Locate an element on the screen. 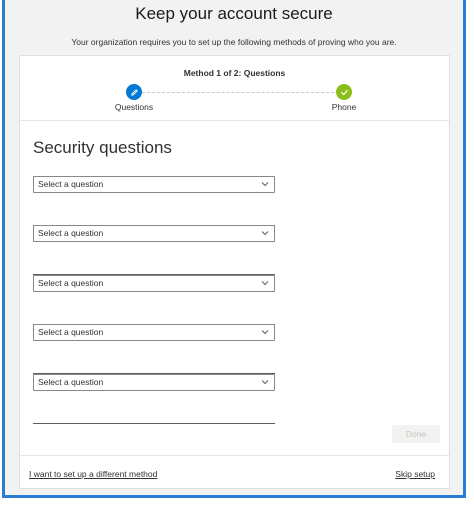  question-select-2: Select a question is located at coordinates (154, 233).